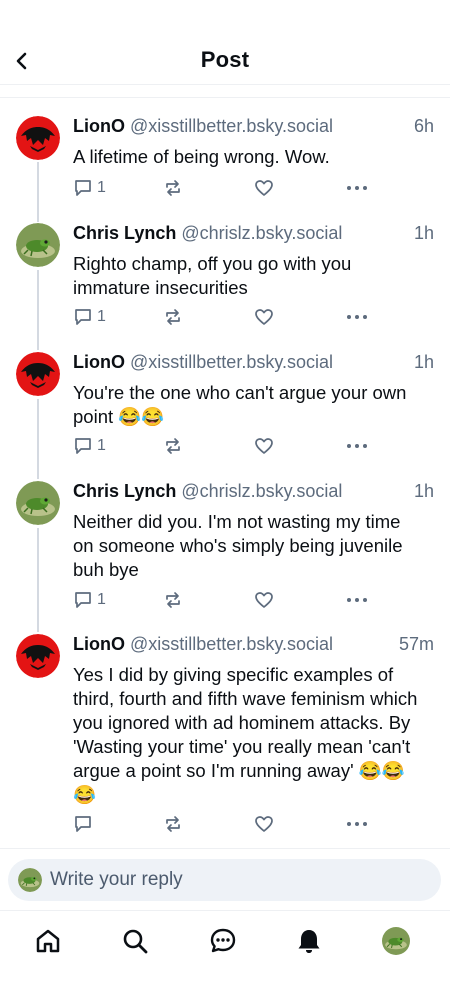 The image size is (450, 1000). What do you see at coordinates (416, 644) in the screenshot?
I see `post-time: 57m` at bounding box center [416, 644].